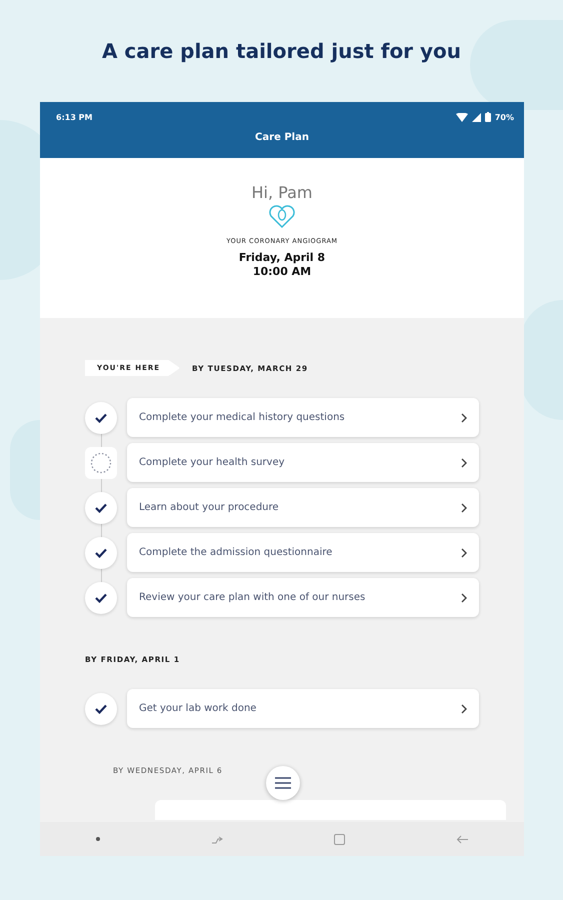 This screenshot has width=563, height=900. Describe the element at coordinates (282, 192) in the screenshot. I see `greeting: Hi, Pam` at that location.